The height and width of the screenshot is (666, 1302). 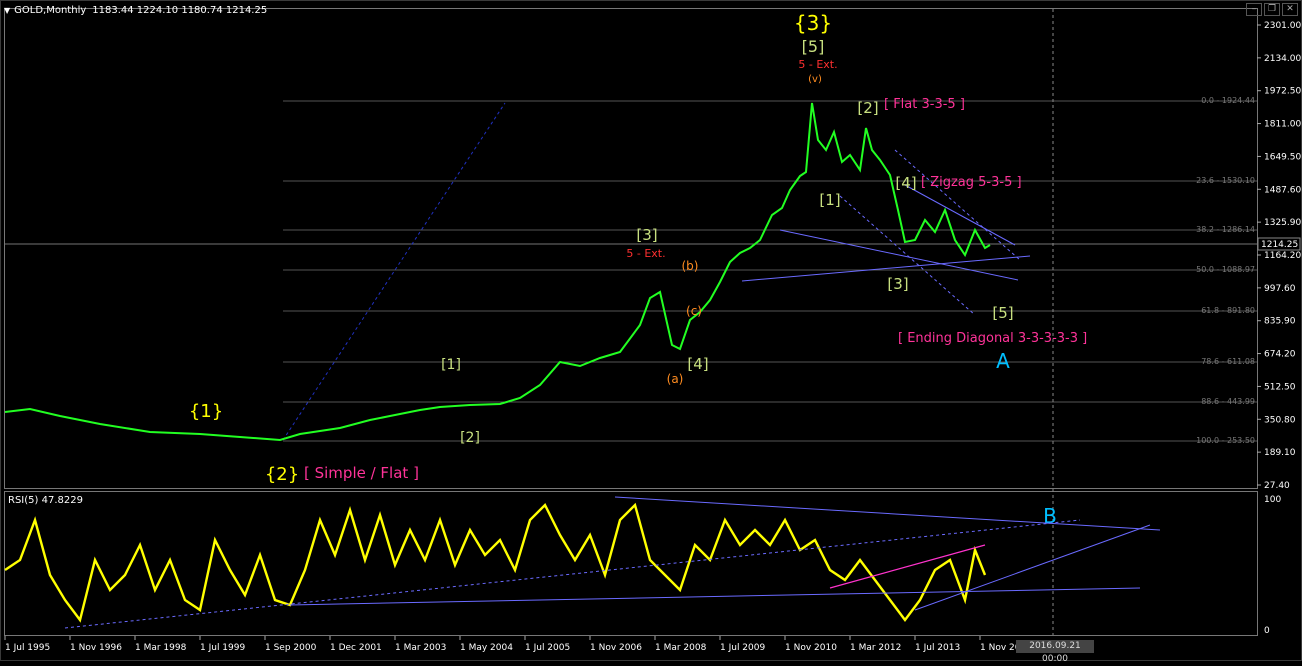 I want to click on dropdown-triangle-icon: ▼, so click(x=7, y=10).